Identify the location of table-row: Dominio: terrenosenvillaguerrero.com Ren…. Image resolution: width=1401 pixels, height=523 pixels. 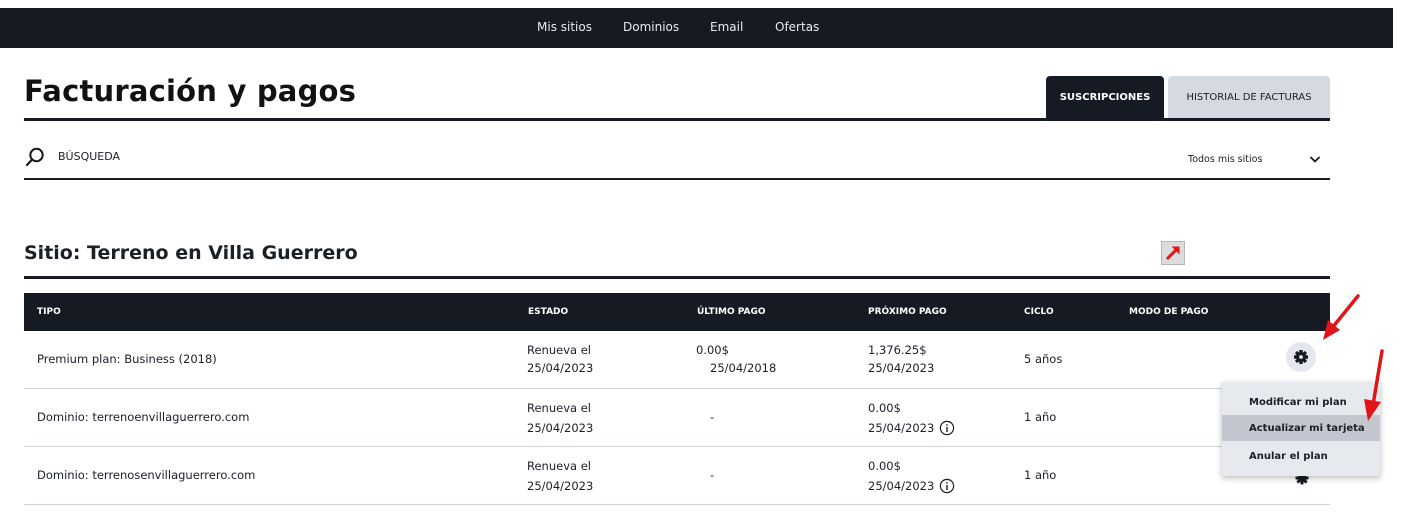
(610, 476).